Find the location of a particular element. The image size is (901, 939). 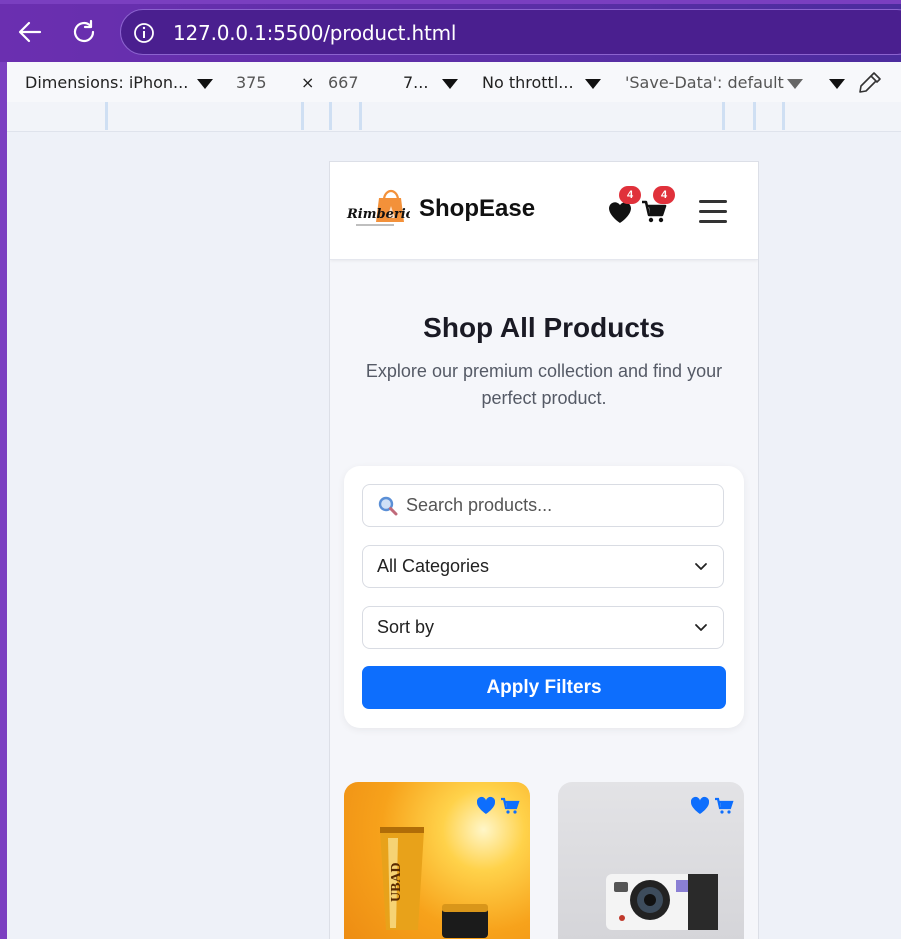

sort-select: Sort by is located at coordinates (543, 627).